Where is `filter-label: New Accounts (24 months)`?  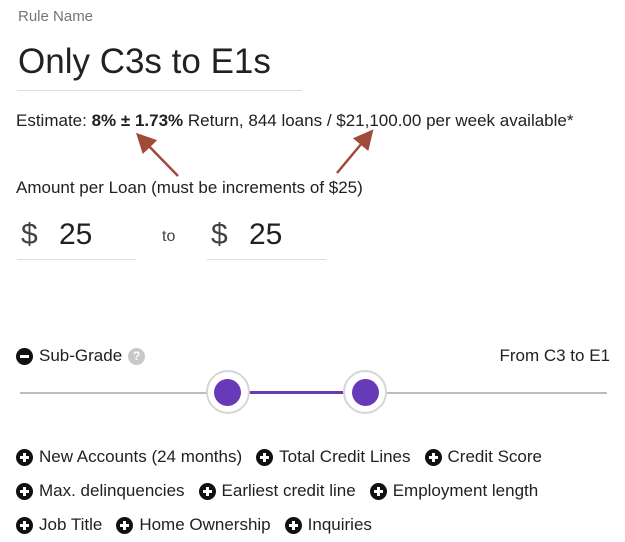
filter-label: New Accounts (24 months) is located at coordinates (141, 456).